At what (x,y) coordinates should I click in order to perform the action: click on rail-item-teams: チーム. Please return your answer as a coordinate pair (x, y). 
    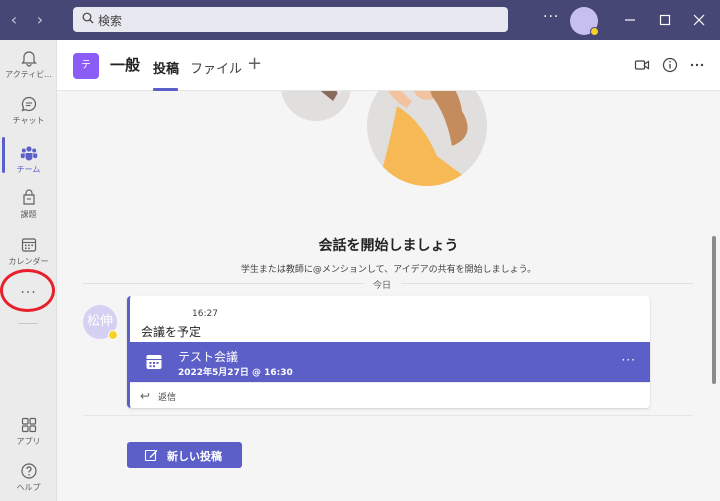
    Looking at the image, I should click on (28, 167).